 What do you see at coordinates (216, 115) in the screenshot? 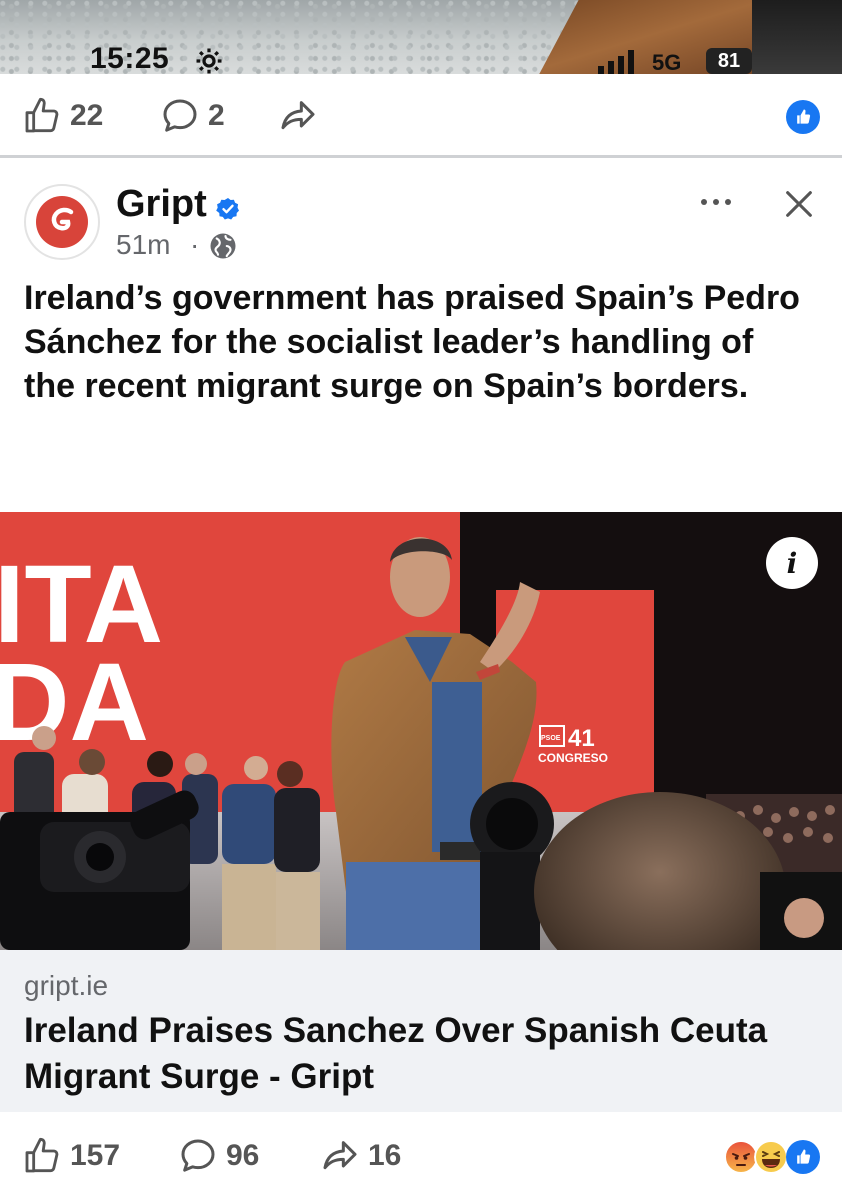
I see `comment-count: 2` at bounding box center [216, 115].